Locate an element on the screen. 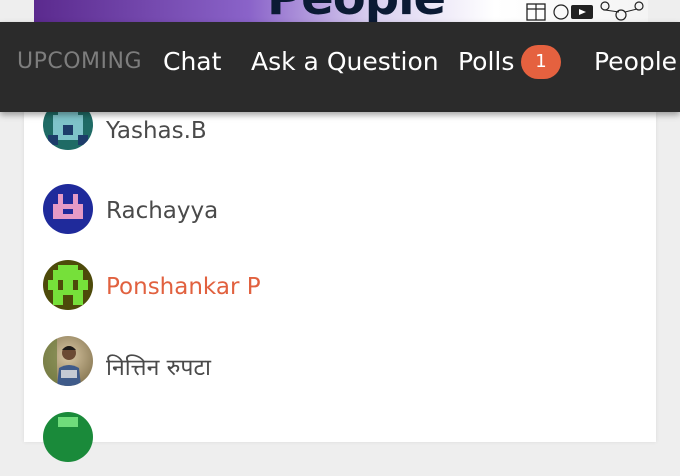  polls-count-badge: 1 is located at coordinates (541, 62).